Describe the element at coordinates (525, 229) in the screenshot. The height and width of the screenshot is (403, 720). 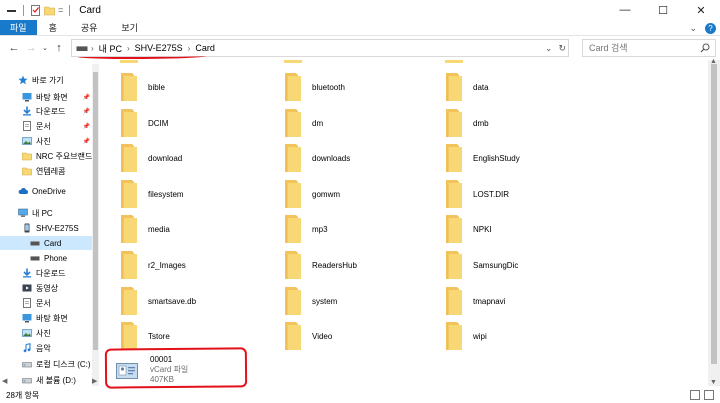
I see `folder-item: NPKI` at that location.